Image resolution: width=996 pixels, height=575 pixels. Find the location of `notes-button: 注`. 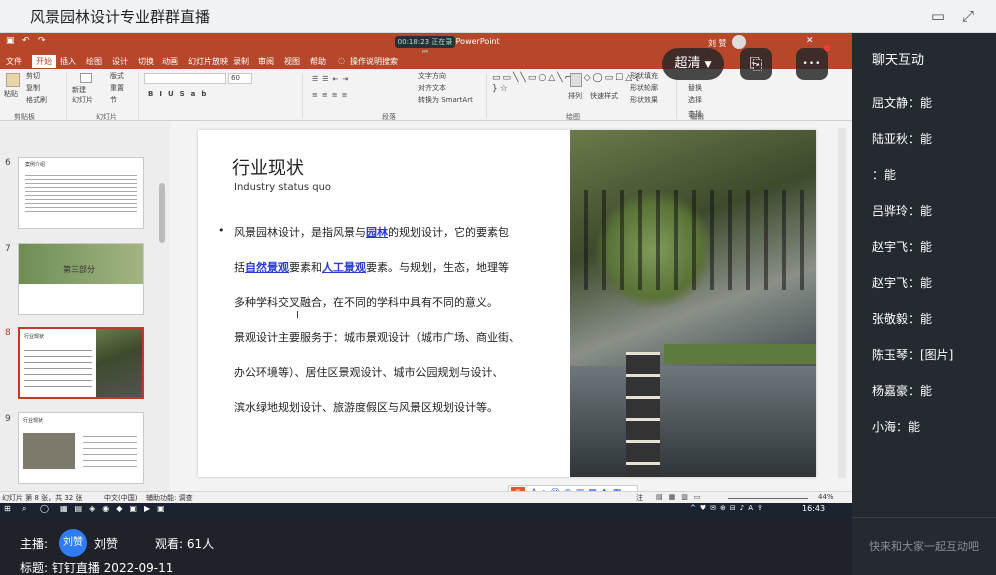

notes-button: 注 is located at coordinates (639, 498).